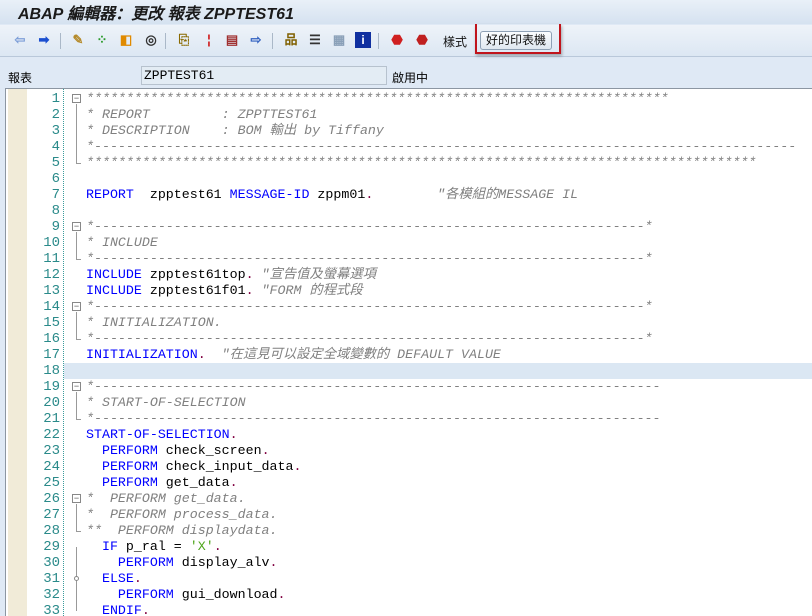 The height and width of the screenshot is (616, 812). Describe the element at coordinates (44, 40) in the screenshot. I see `forward-arrow-icon: ➡` at that location.